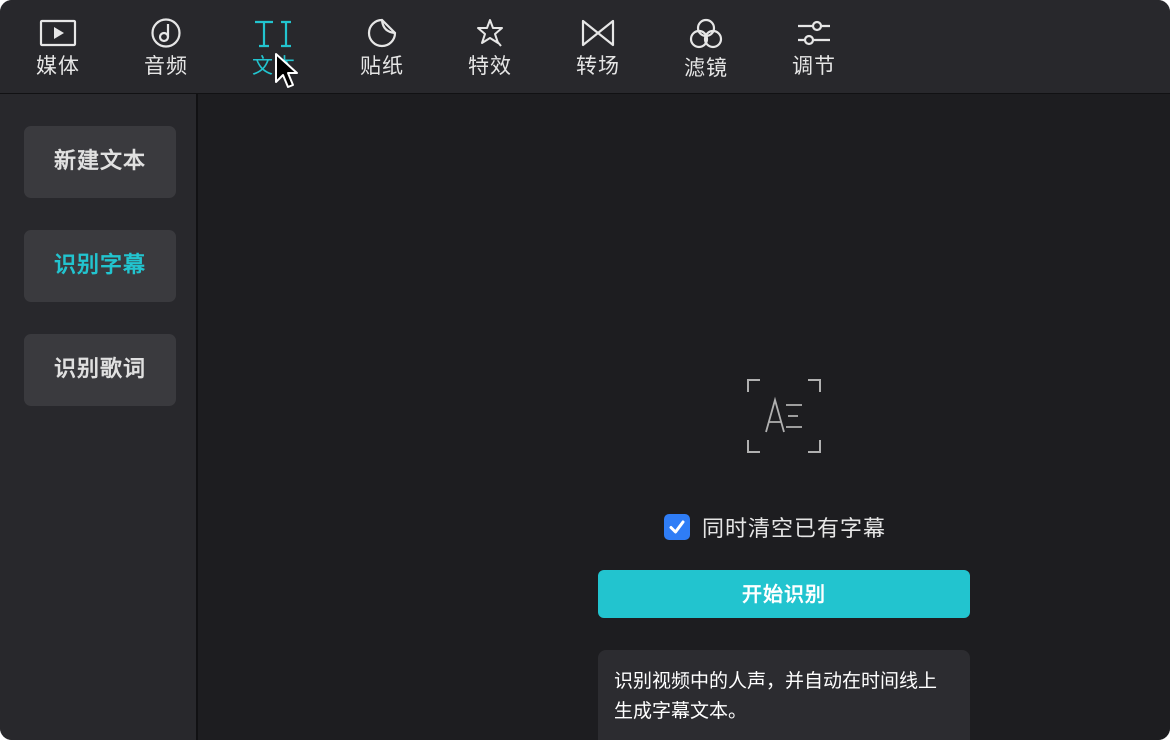 The width and height of the screenshot is (1170, 740). What do you see at coordinates (598, 66) in the screenshot?
I see `tab-transition-label: 转场` at bounding box center [598, 66].